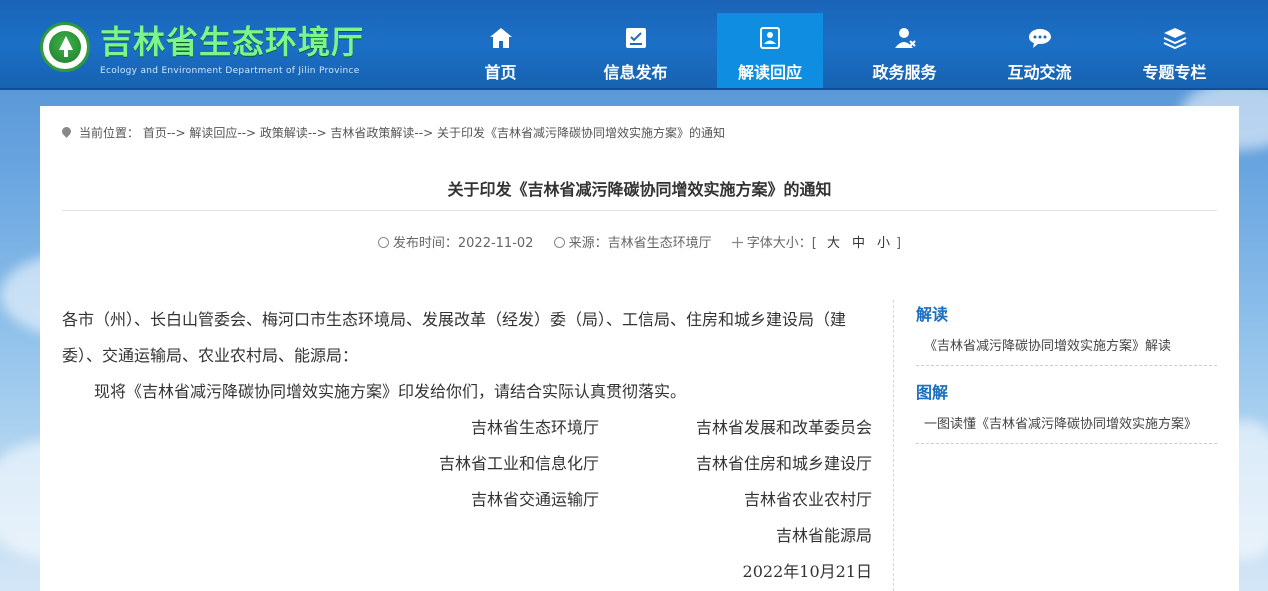 The image size is (1268, 591). Describe the element at coordinates (639, 210) in the screenshot. I see `title-divider` at that location.